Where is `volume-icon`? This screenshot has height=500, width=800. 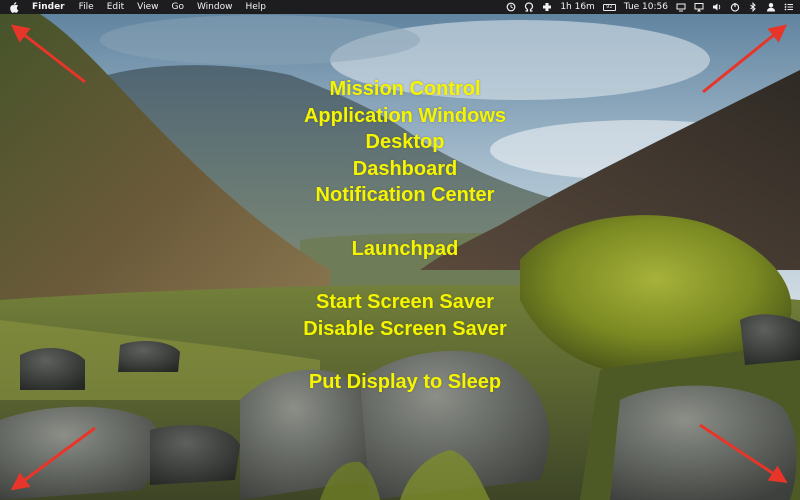
volume-icon is located at coordinates (717, 7).